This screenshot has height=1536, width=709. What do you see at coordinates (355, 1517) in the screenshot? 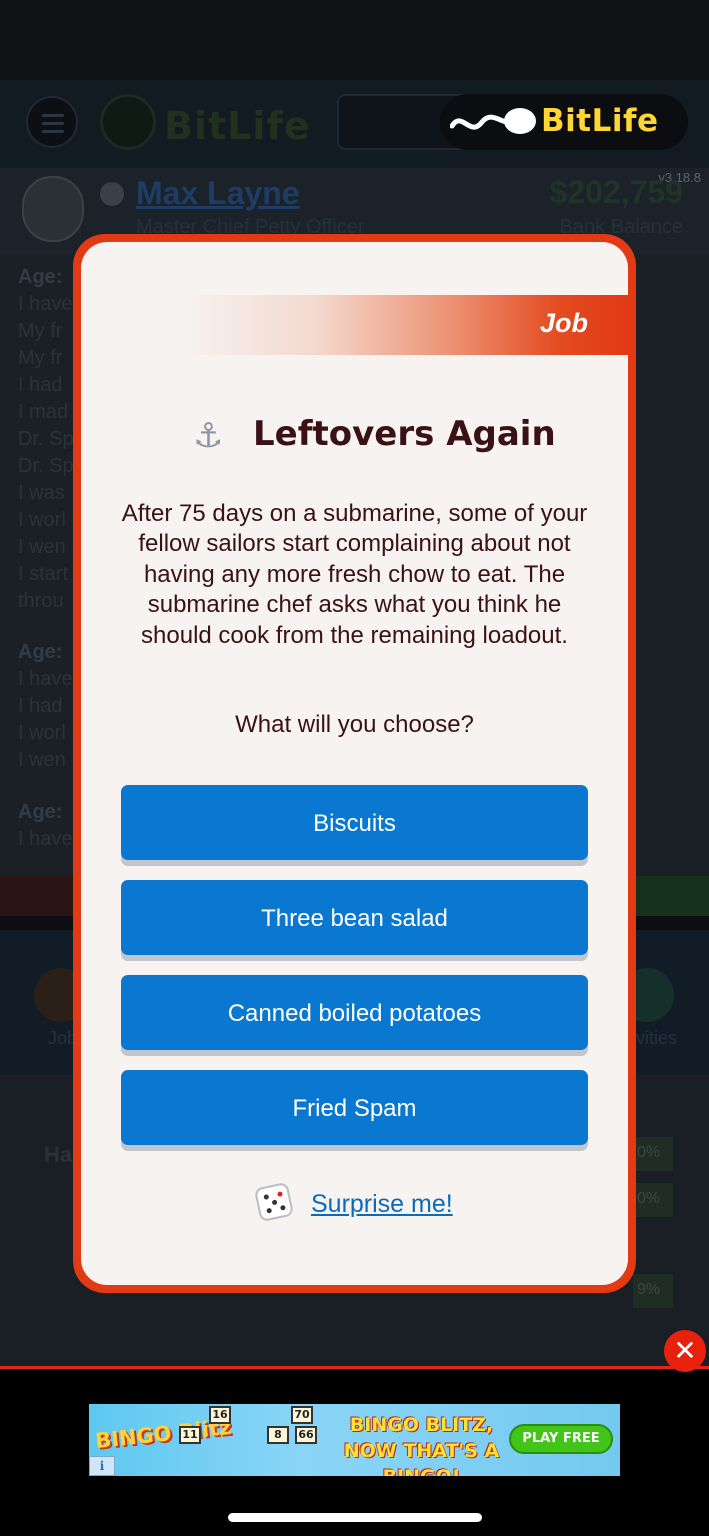
I see `home-indicator` at bounding box center [355, 1517].